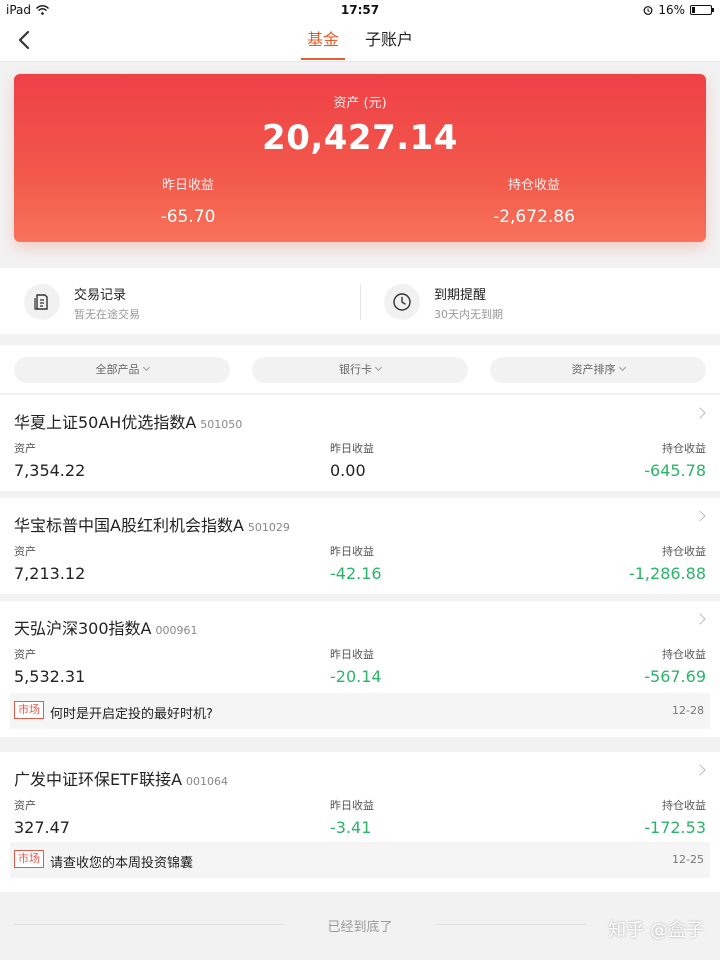 This screenshot has width=720, height=960. What do you see at coordinates (702, 10) in the screenshot?
I see `battery-icon` at bounding box center [702, 10].